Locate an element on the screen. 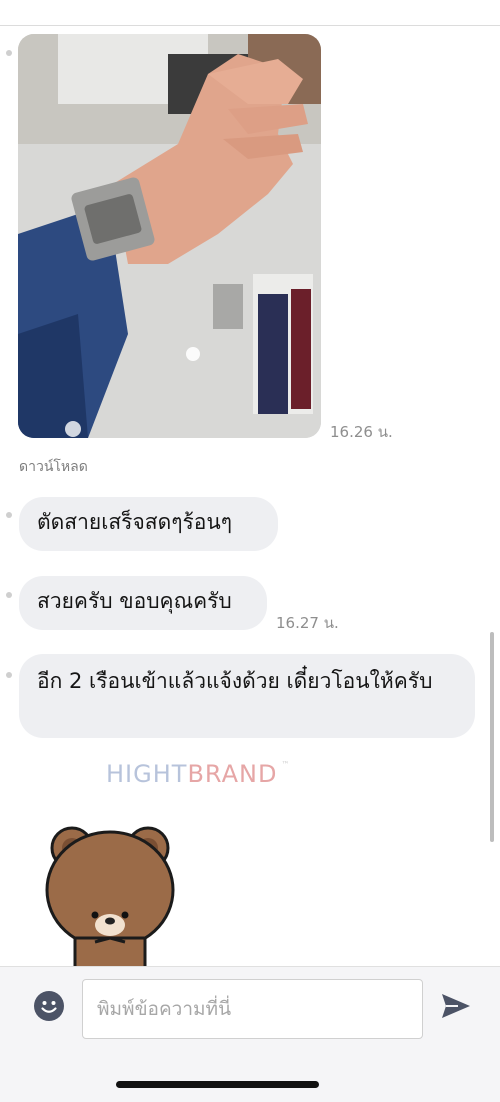 This screenshot has height=1102, width=500. brand-watermark: HIGHTBRAND ™ is located at coordinates (198, 774).